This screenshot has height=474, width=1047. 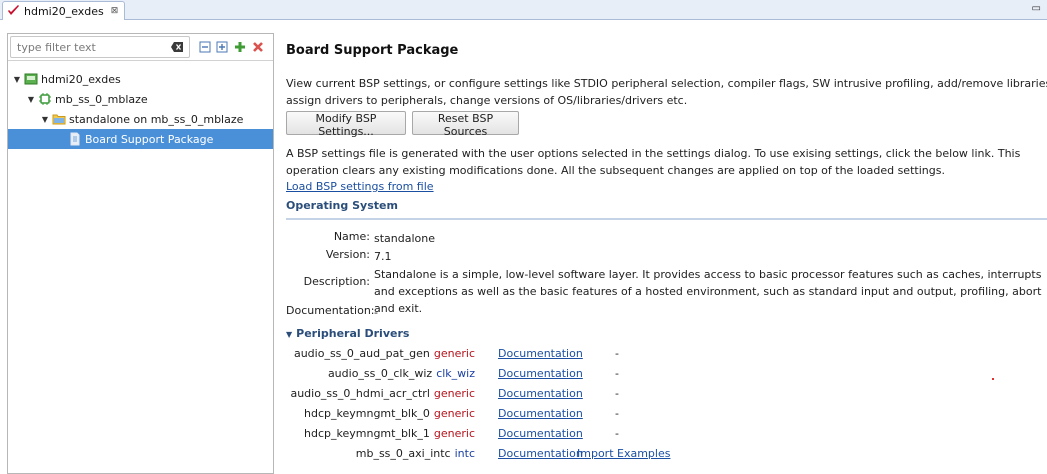 What do you see at coordinates (361, 353) in the screenshot?
I see `driver-instance-name: audio_ss_0_aud_pat_gen` at bounding box center [361, 353].